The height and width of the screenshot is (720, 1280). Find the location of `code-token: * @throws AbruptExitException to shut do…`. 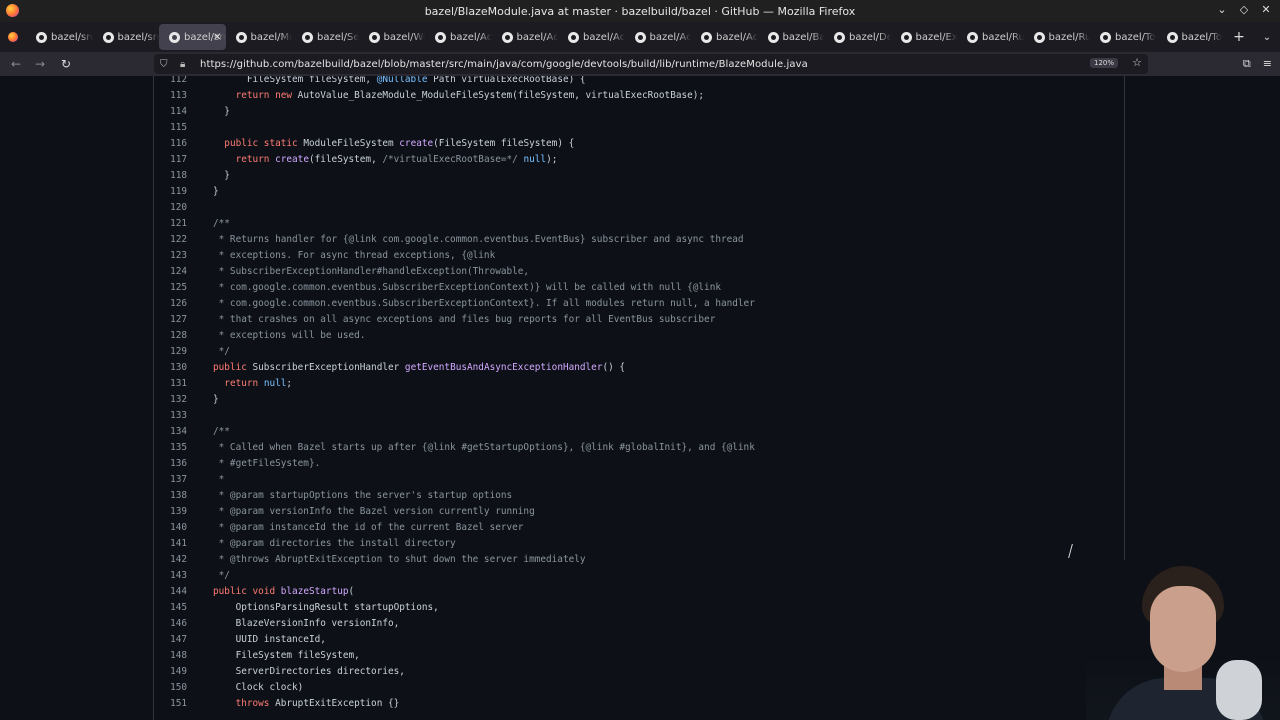

code-token: * @throws AbruptExitException to shut do… is located at coordinates (399, 559).